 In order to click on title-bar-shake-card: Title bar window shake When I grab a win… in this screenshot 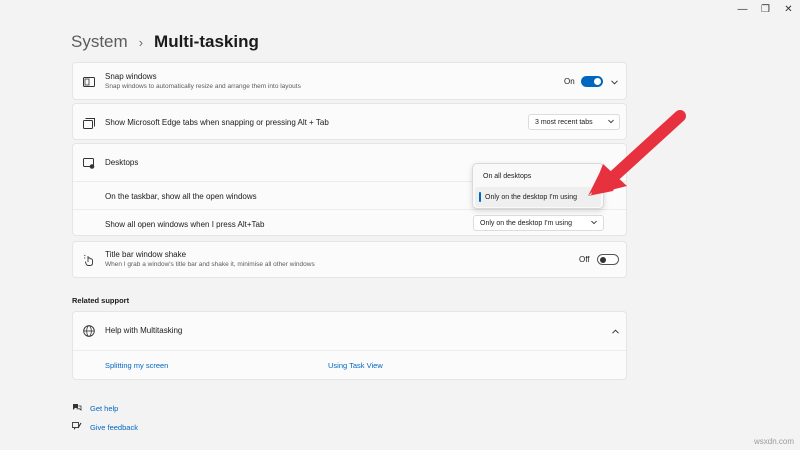, I will do `click(349, 259)`.